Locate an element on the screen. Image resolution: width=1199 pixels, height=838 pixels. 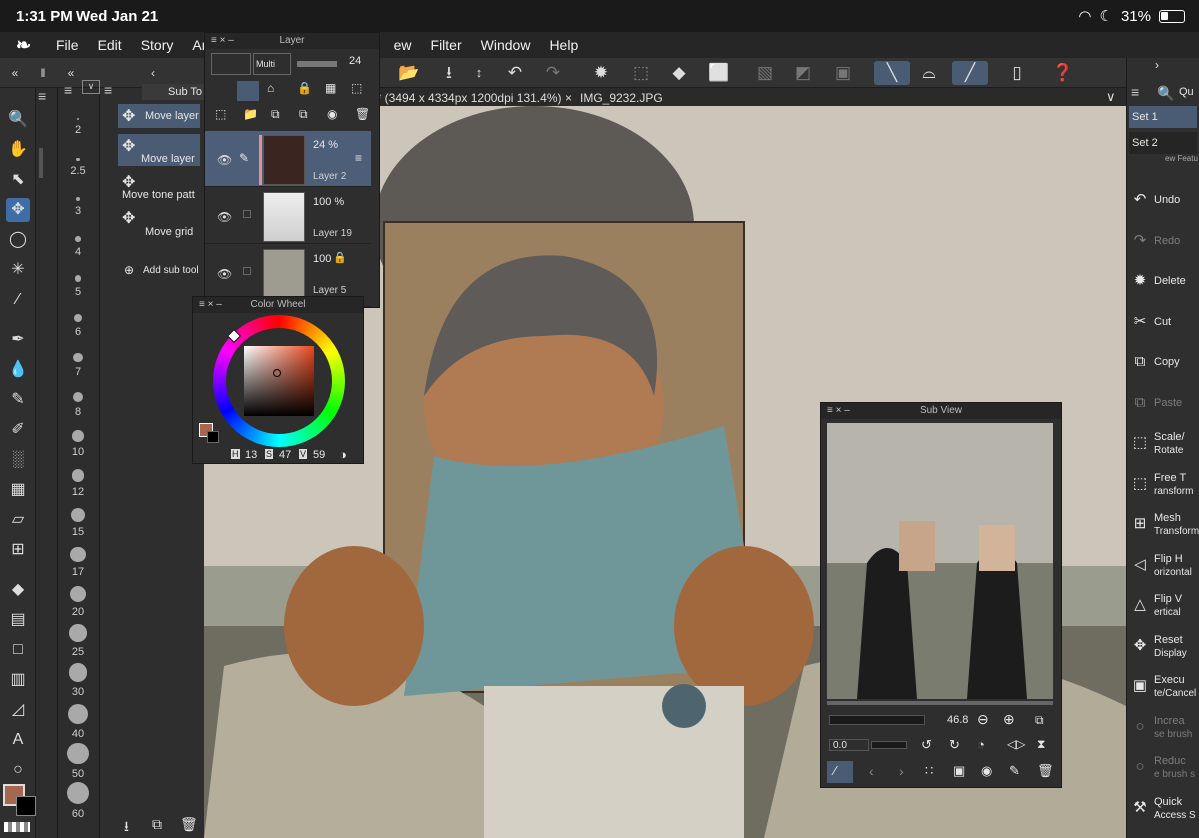
delete-button: ✹ Delete is located at coordinates (1163, 284).